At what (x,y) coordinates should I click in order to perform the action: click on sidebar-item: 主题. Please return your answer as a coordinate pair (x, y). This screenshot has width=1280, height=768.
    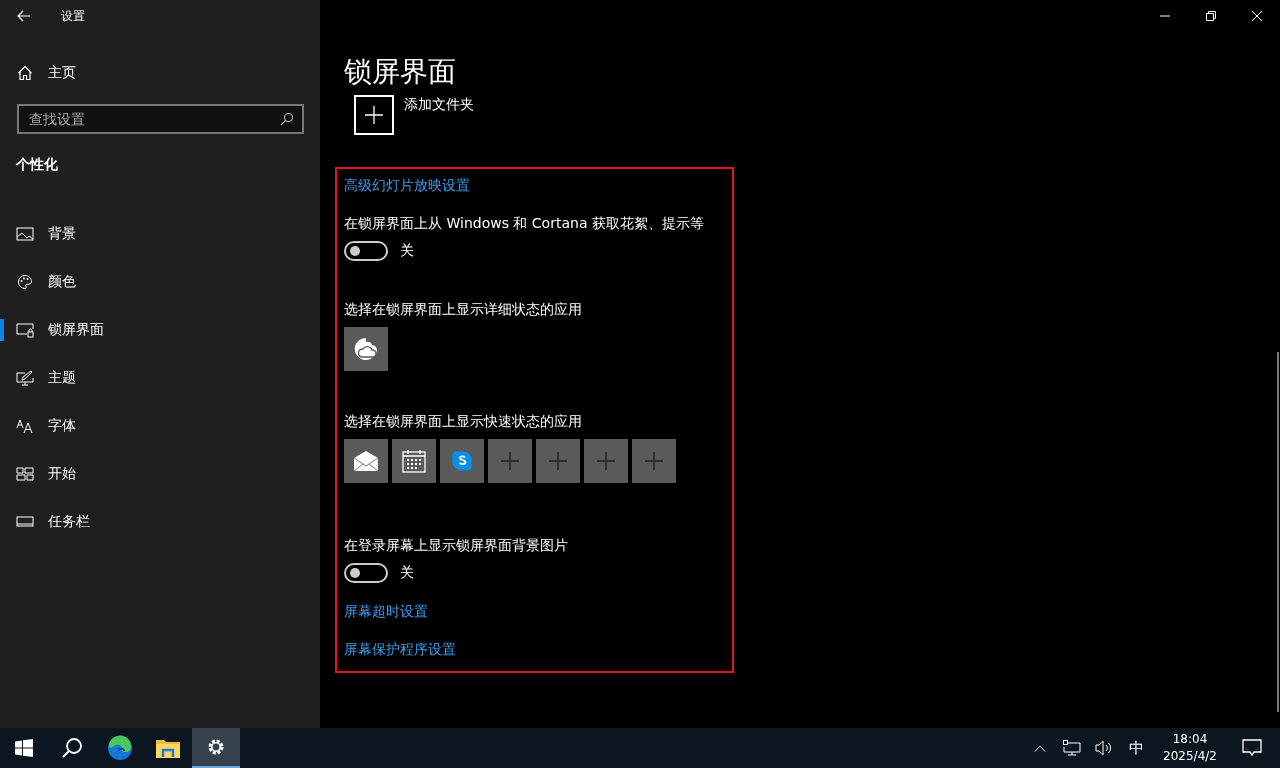
    Looking at the image, I should click on (160, 378).